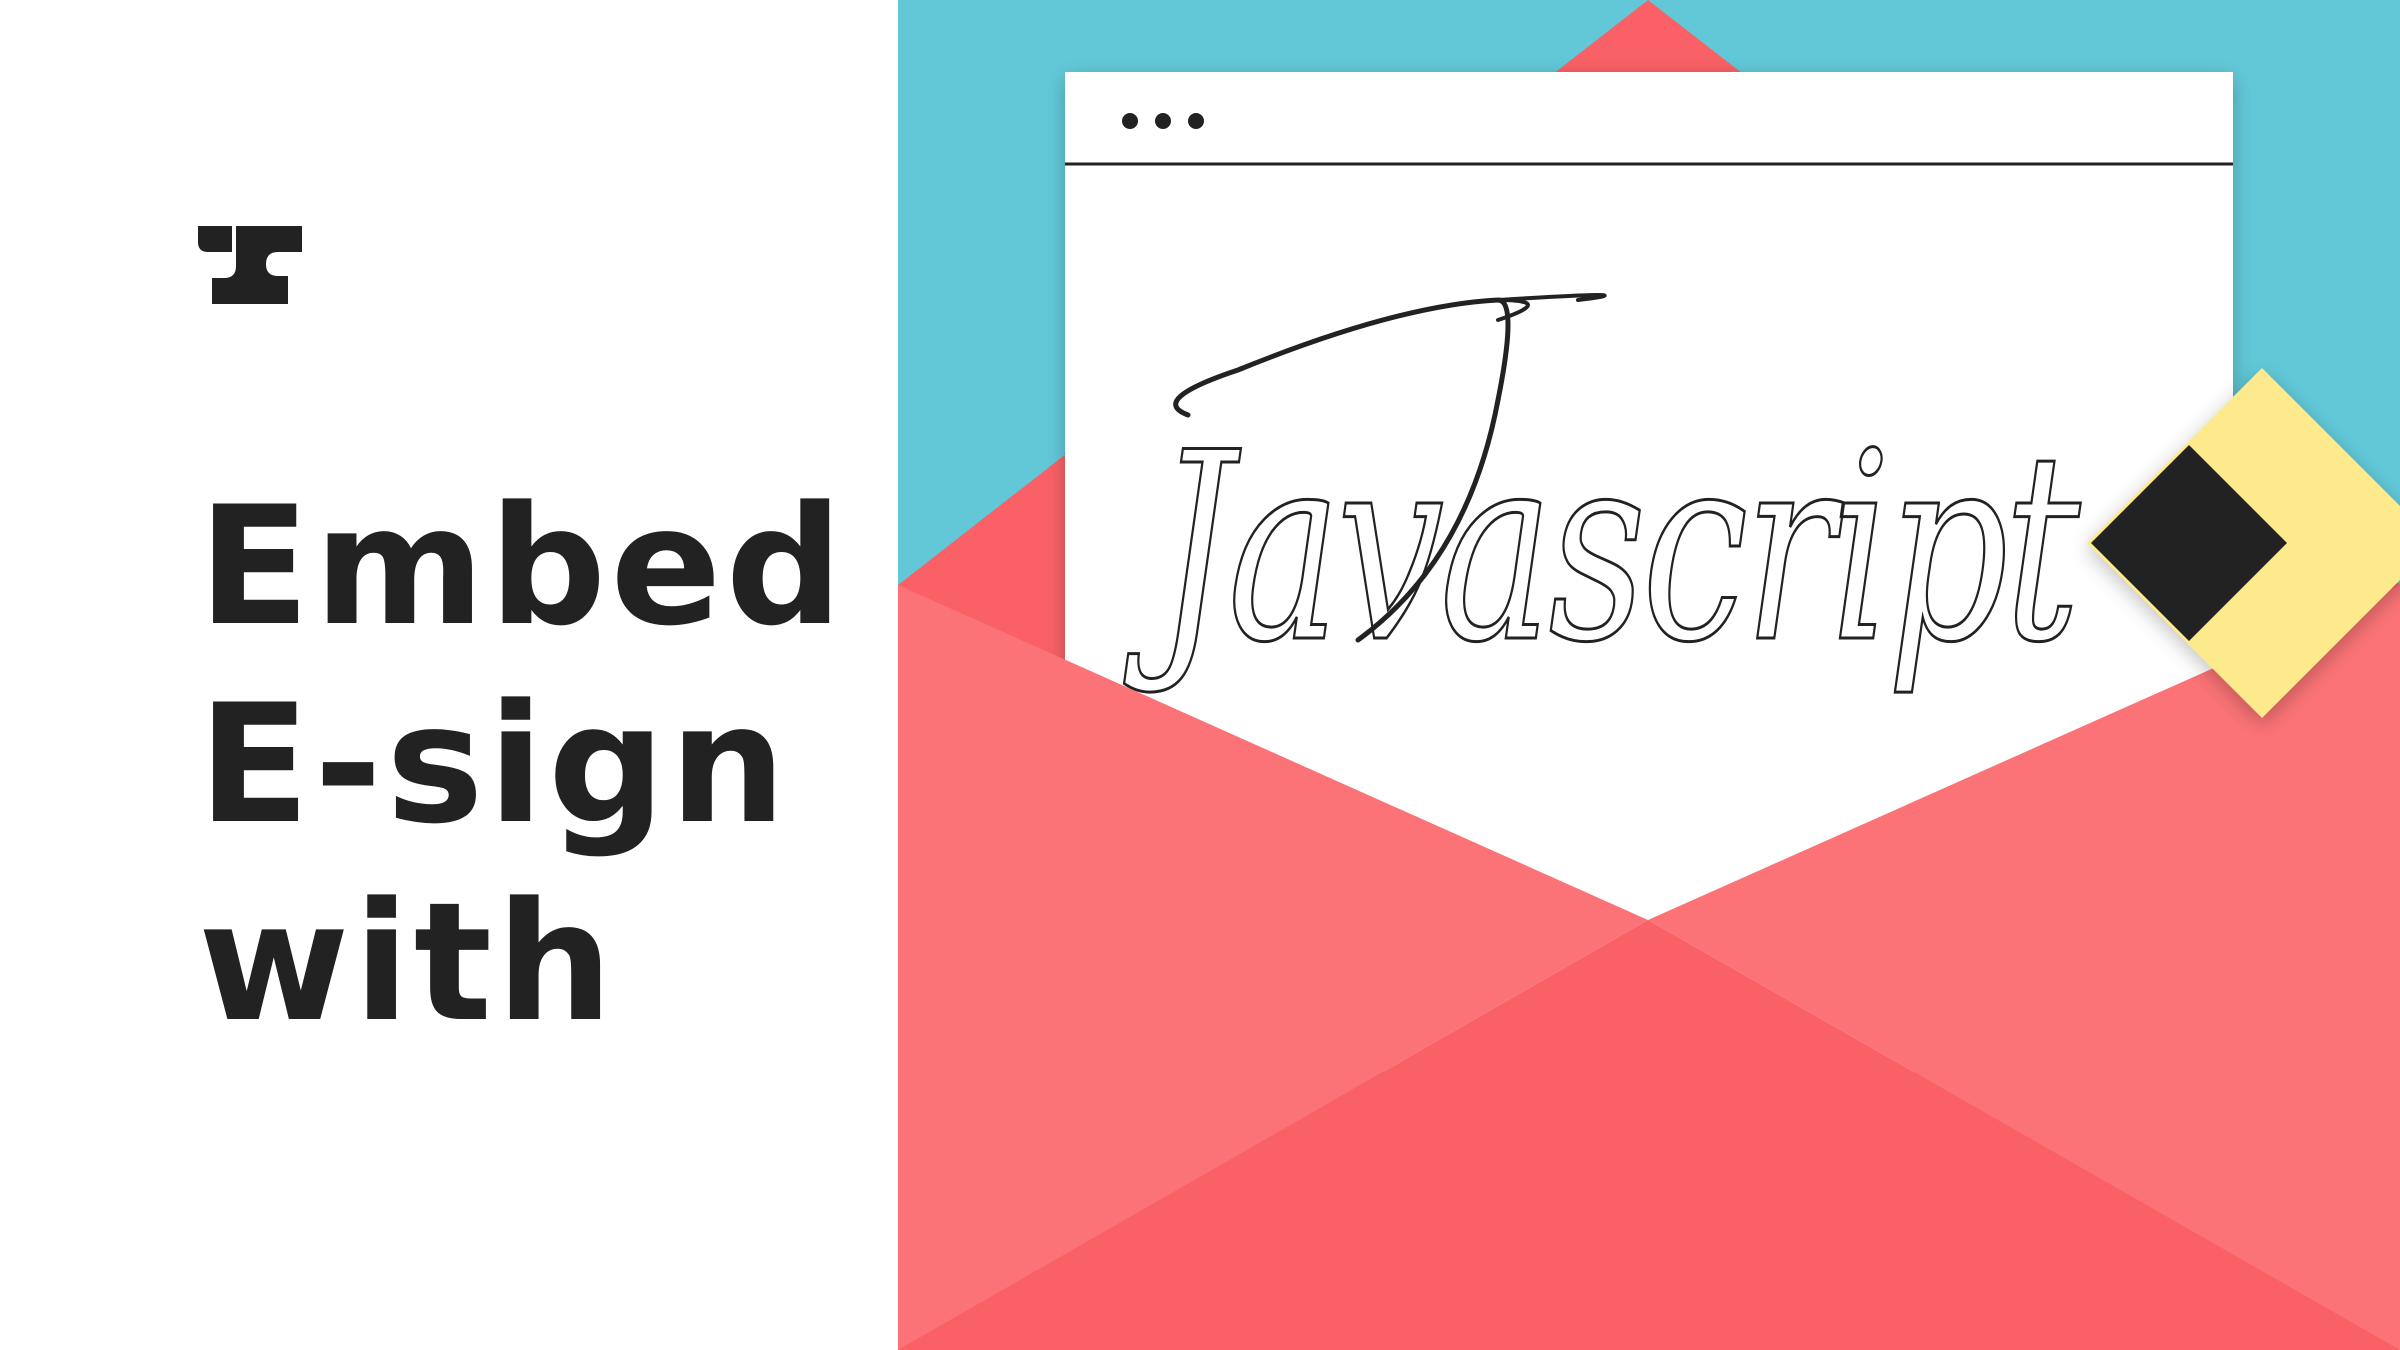 Image resolution: width=2400 pixels, height=1350 pixels. I want to click on headline-line-embed: Embed, so click(522, 566).